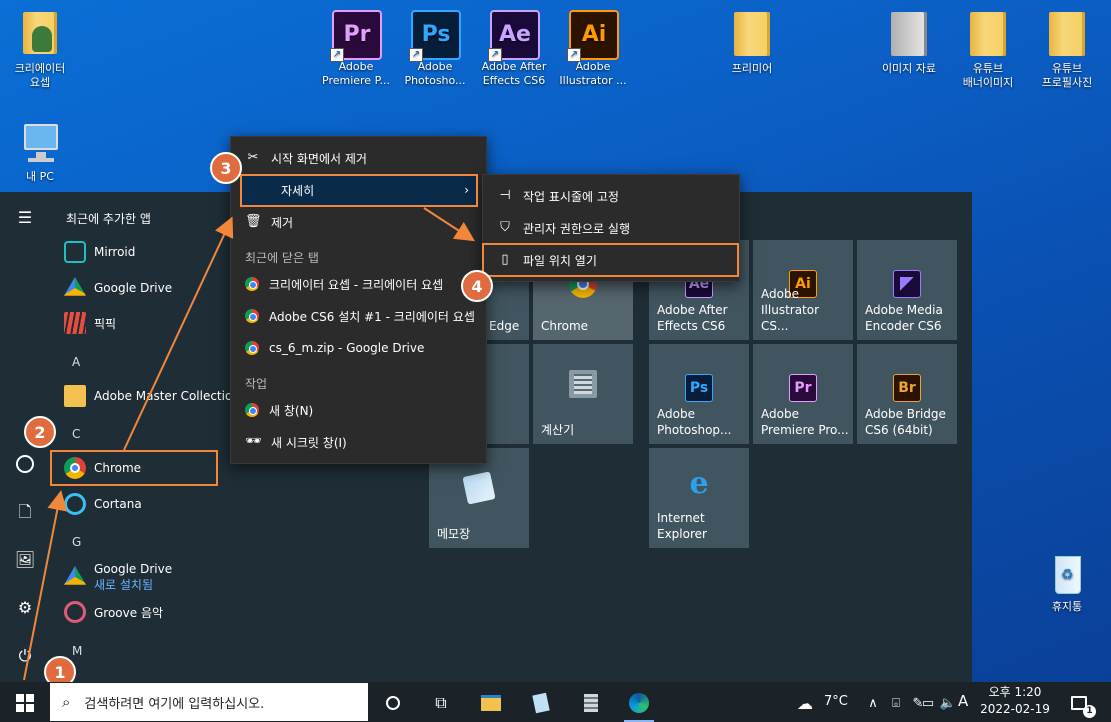  Describe the element at coordinates (491, 703) in the screenshot. I see `file-explorer-icon` at that location.